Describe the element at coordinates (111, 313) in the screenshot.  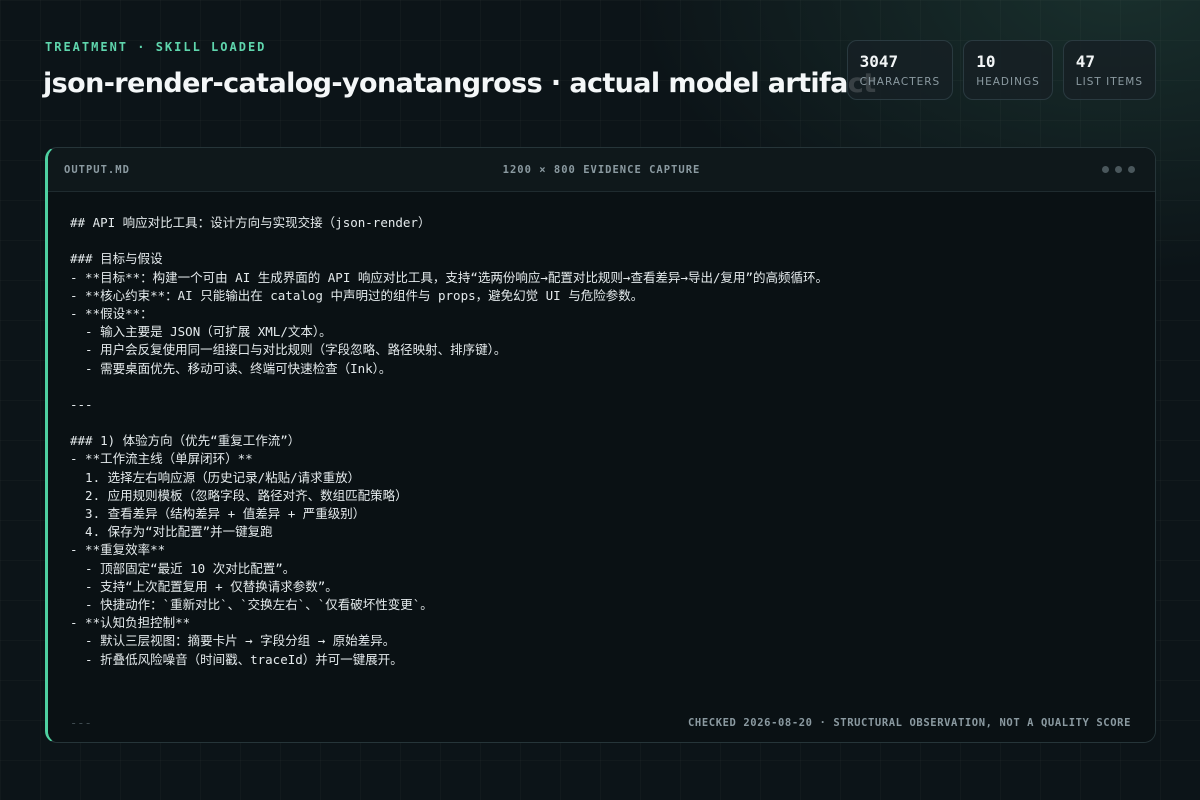
I see `content-line: - **假设**：` at that location.